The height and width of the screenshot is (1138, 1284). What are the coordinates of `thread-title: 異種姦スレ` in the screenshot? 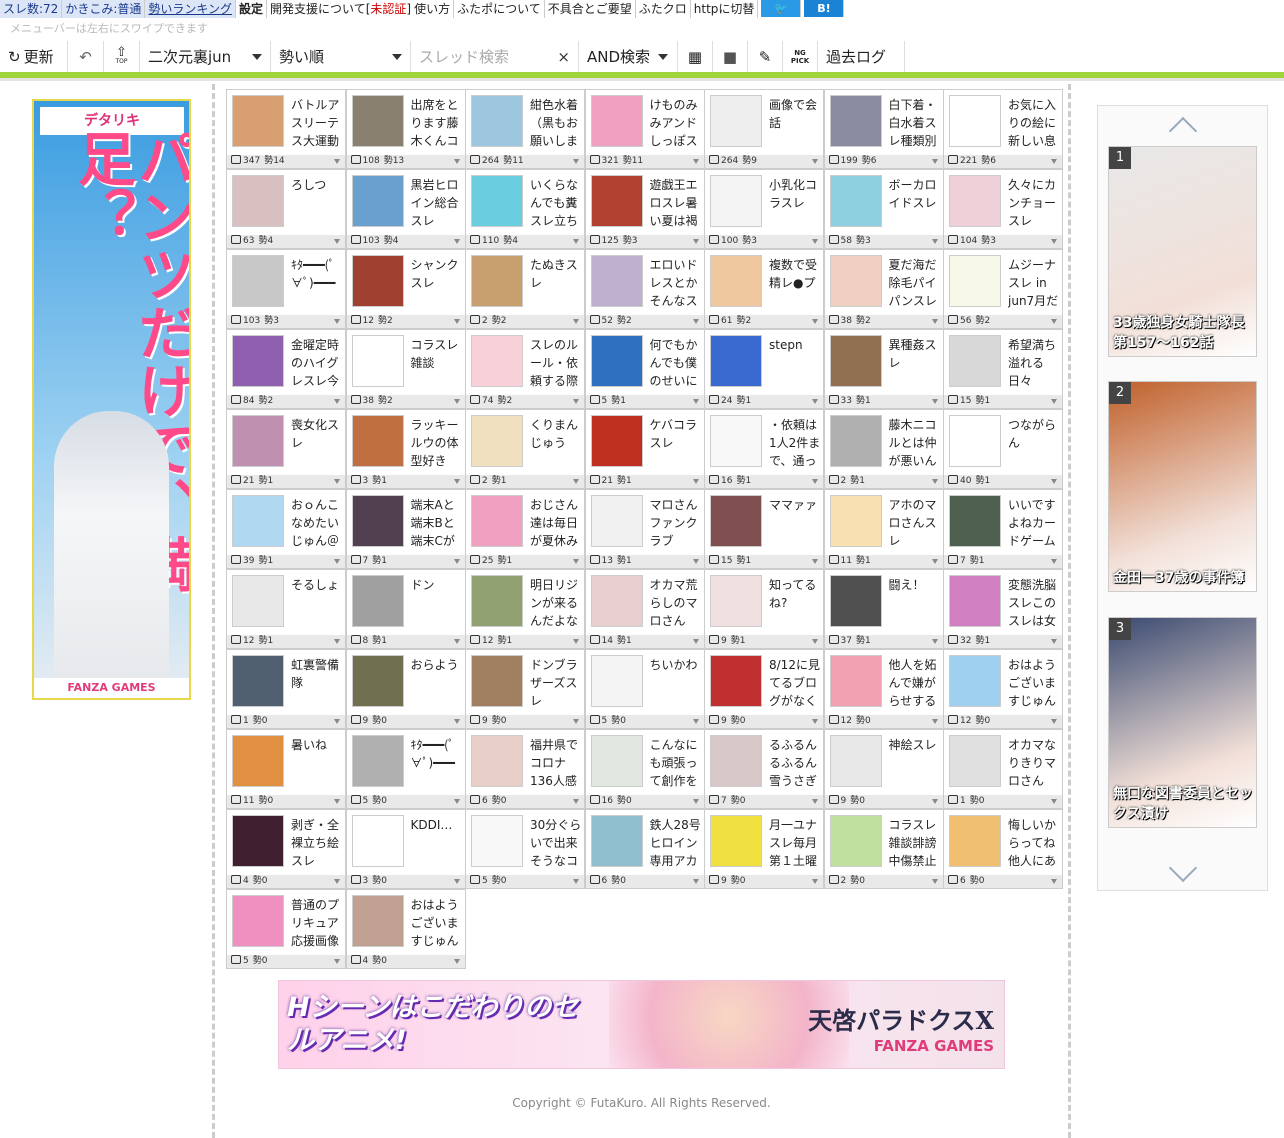 It's located at (915, 363).